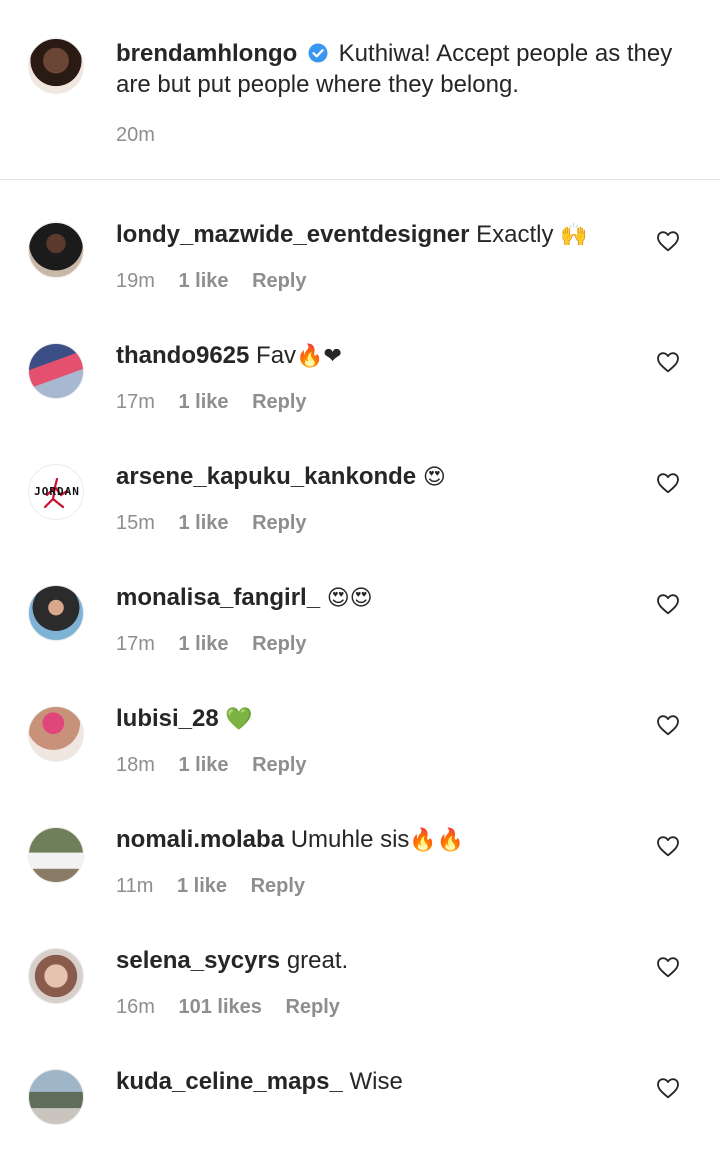 The width and height of the screenshot is (720, 1162). I want to click on caption-username: brendamhlongo, so click(206, 53).